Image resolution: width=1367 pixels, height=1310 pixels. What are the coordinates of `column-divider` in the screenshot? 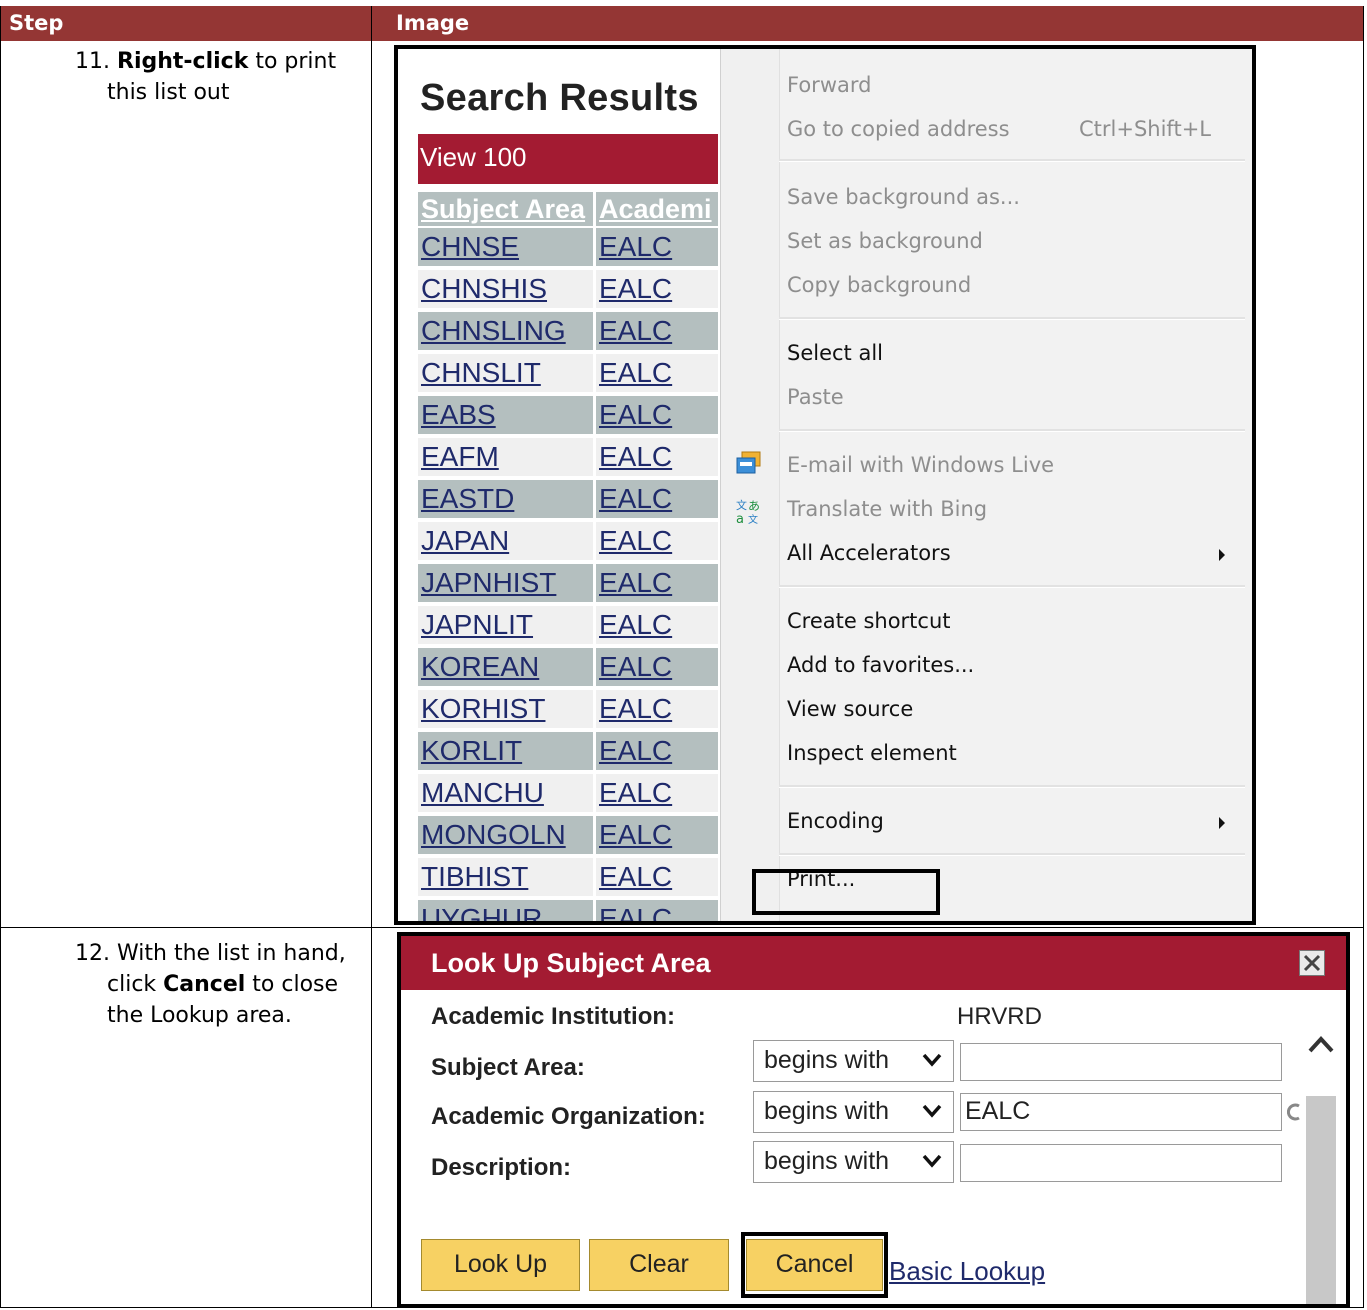 It's located at (371, 657).